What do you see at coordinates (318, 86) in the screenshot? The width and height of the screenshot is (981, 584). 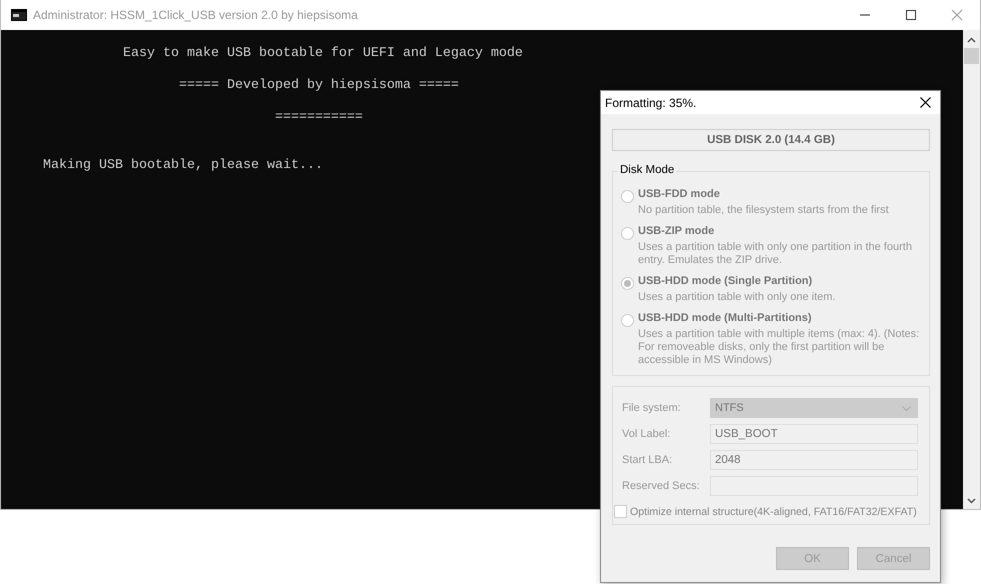 I see `banner-line: ===== Developed by hiepsisoma =====` at bounding box center [318, 86].